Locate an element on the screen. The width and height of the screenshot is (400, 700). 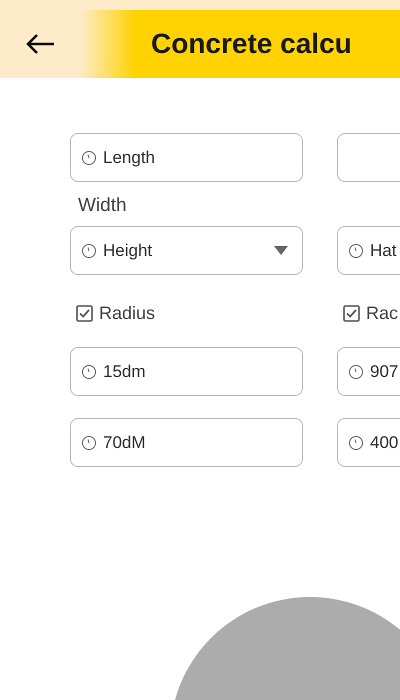
dropdown-field: Height is located at coordinates (186, 250).